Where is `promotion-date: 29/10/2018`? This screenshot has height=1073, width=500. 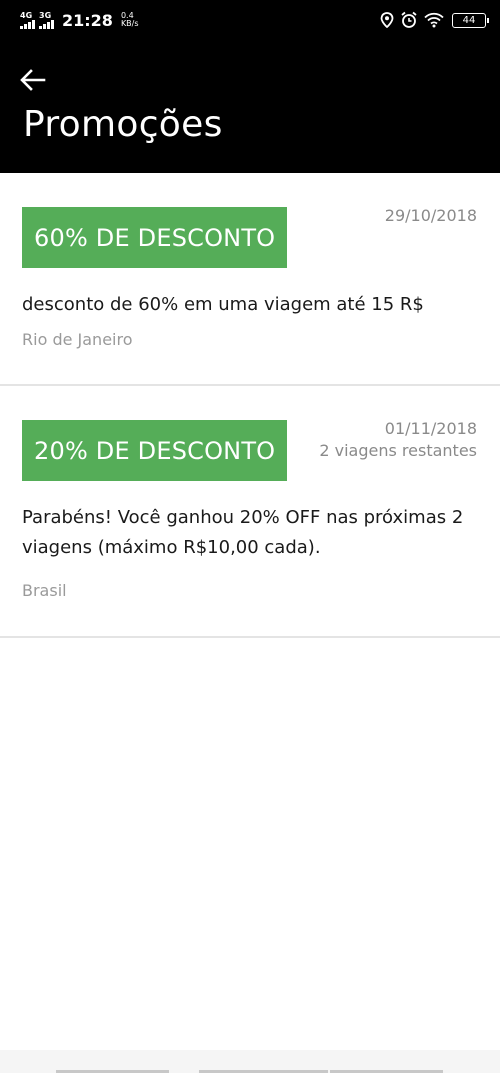 promotion-date: 29/10/2018 is located at coordinates (430, 215).